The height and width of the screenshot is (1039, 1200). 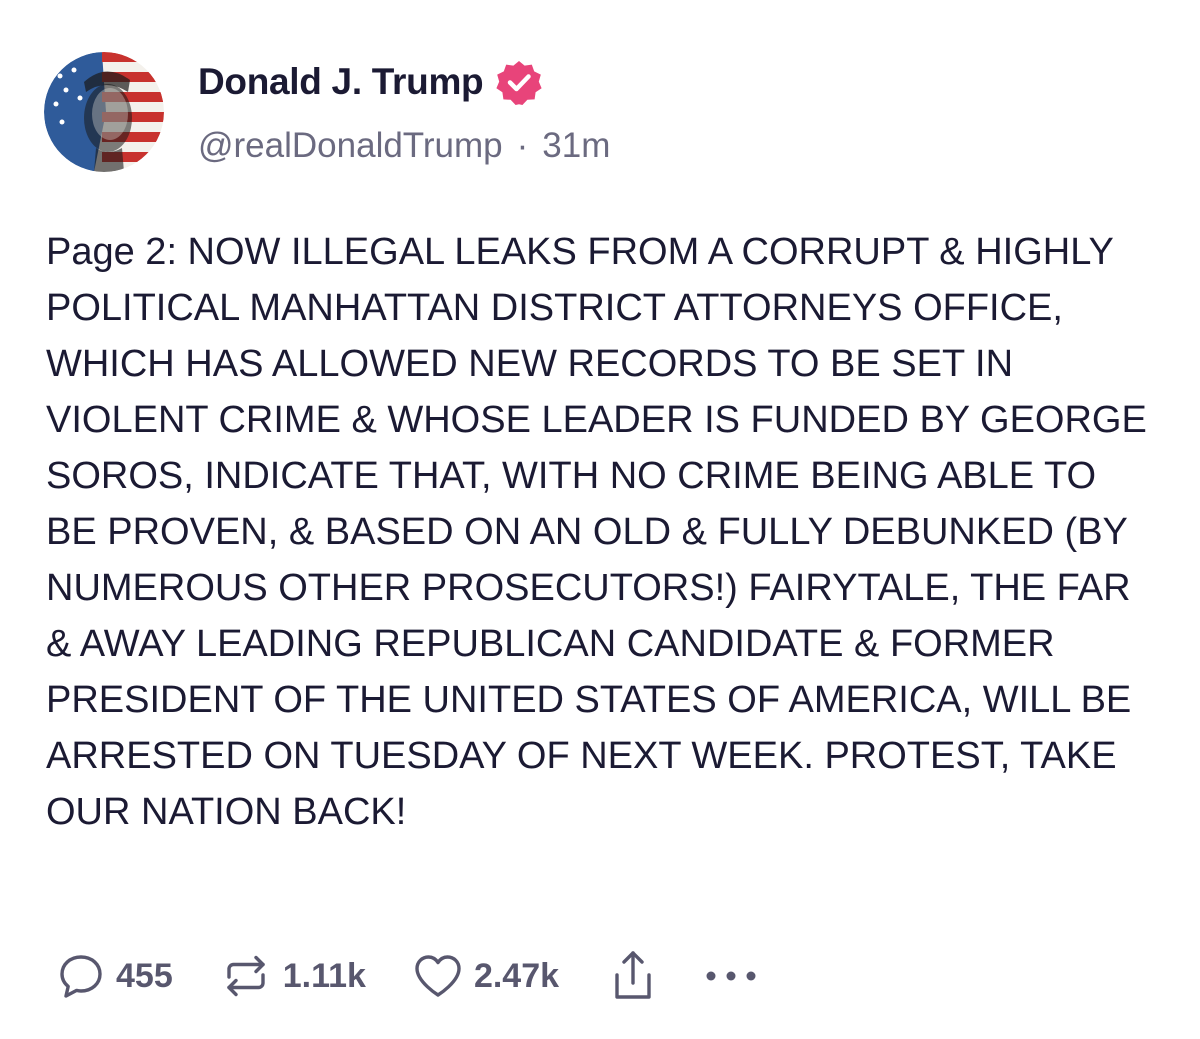 I want to click on verified-badge-icon, so click(x=519, y=82).